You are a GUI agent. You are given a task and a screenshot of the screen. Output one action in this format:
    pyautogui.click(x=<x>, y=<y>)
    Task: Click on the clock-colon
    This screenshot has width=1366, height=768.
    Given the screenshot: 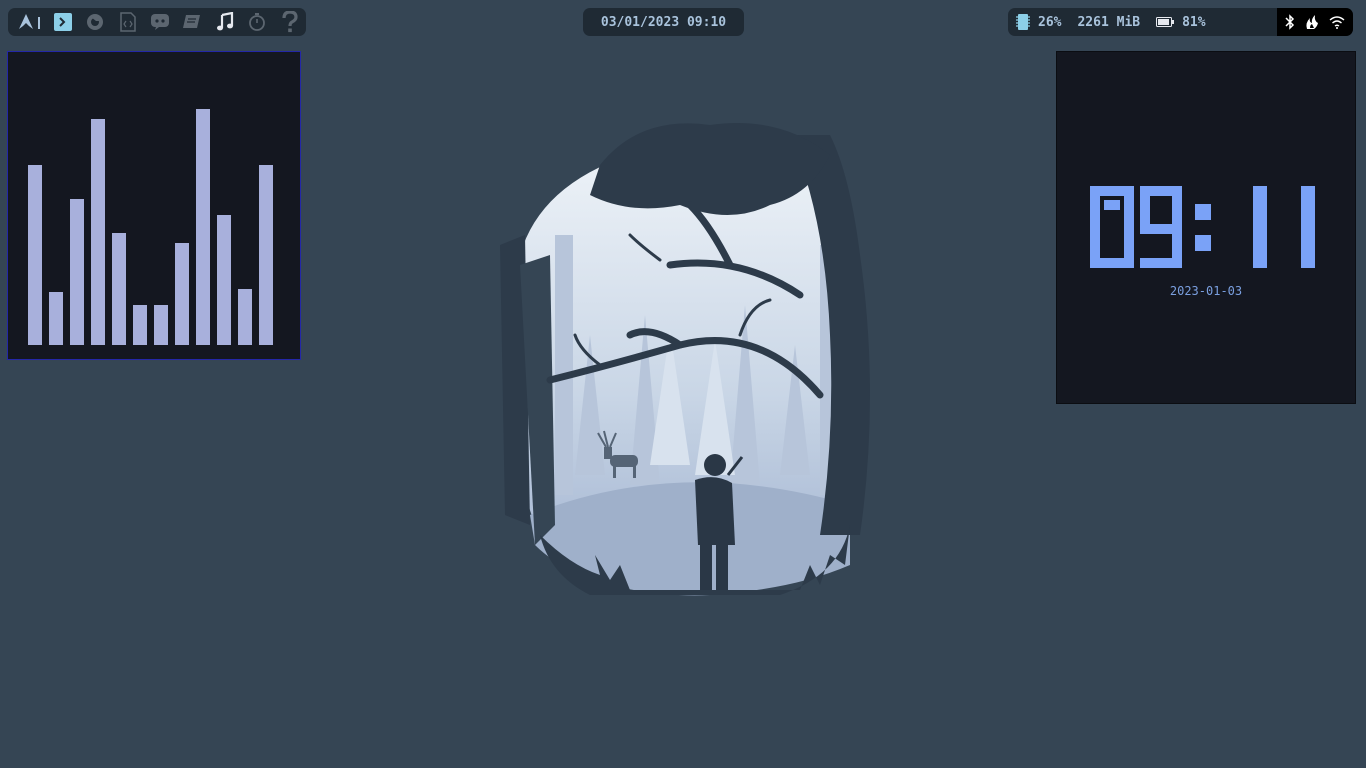 What is the action you would take?
    pyautogui.click(x=1203, y=227)
    